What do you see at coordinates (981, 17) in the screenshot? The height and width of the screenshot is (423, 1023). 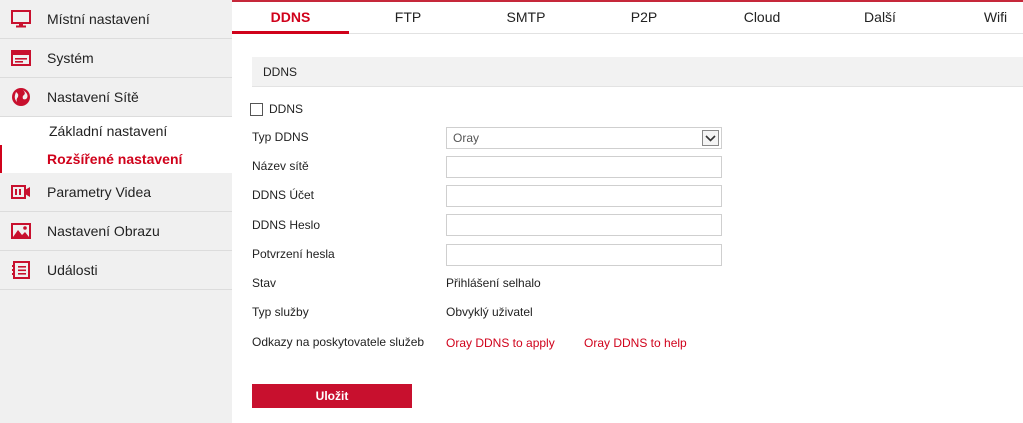 I see `tab-wifi: Wifi` at bounding box center [981, 17].